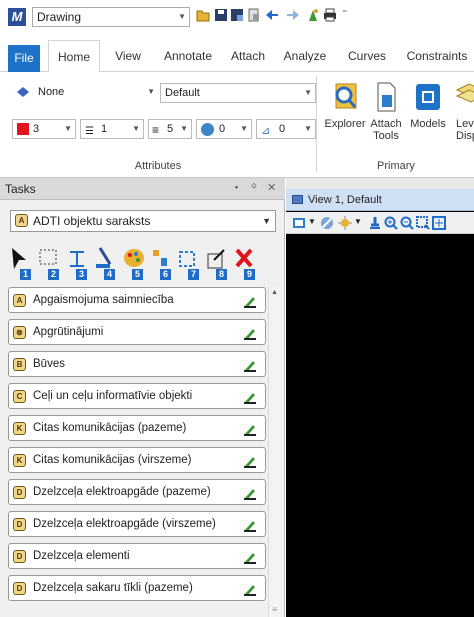  I want to click on scale-tool: 8, so click(219, 263).